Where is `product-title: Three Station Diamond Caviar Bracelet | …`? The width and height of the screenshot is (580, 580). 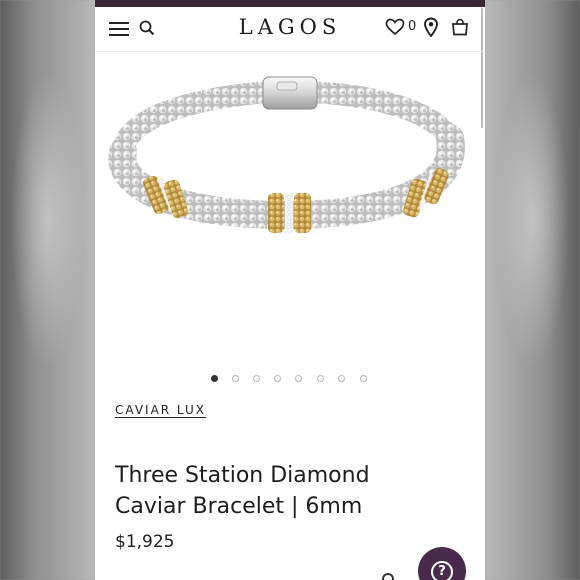
product-title: Three Station Diamond Caviar Bracelet | … is located at coordinates (242, 490).